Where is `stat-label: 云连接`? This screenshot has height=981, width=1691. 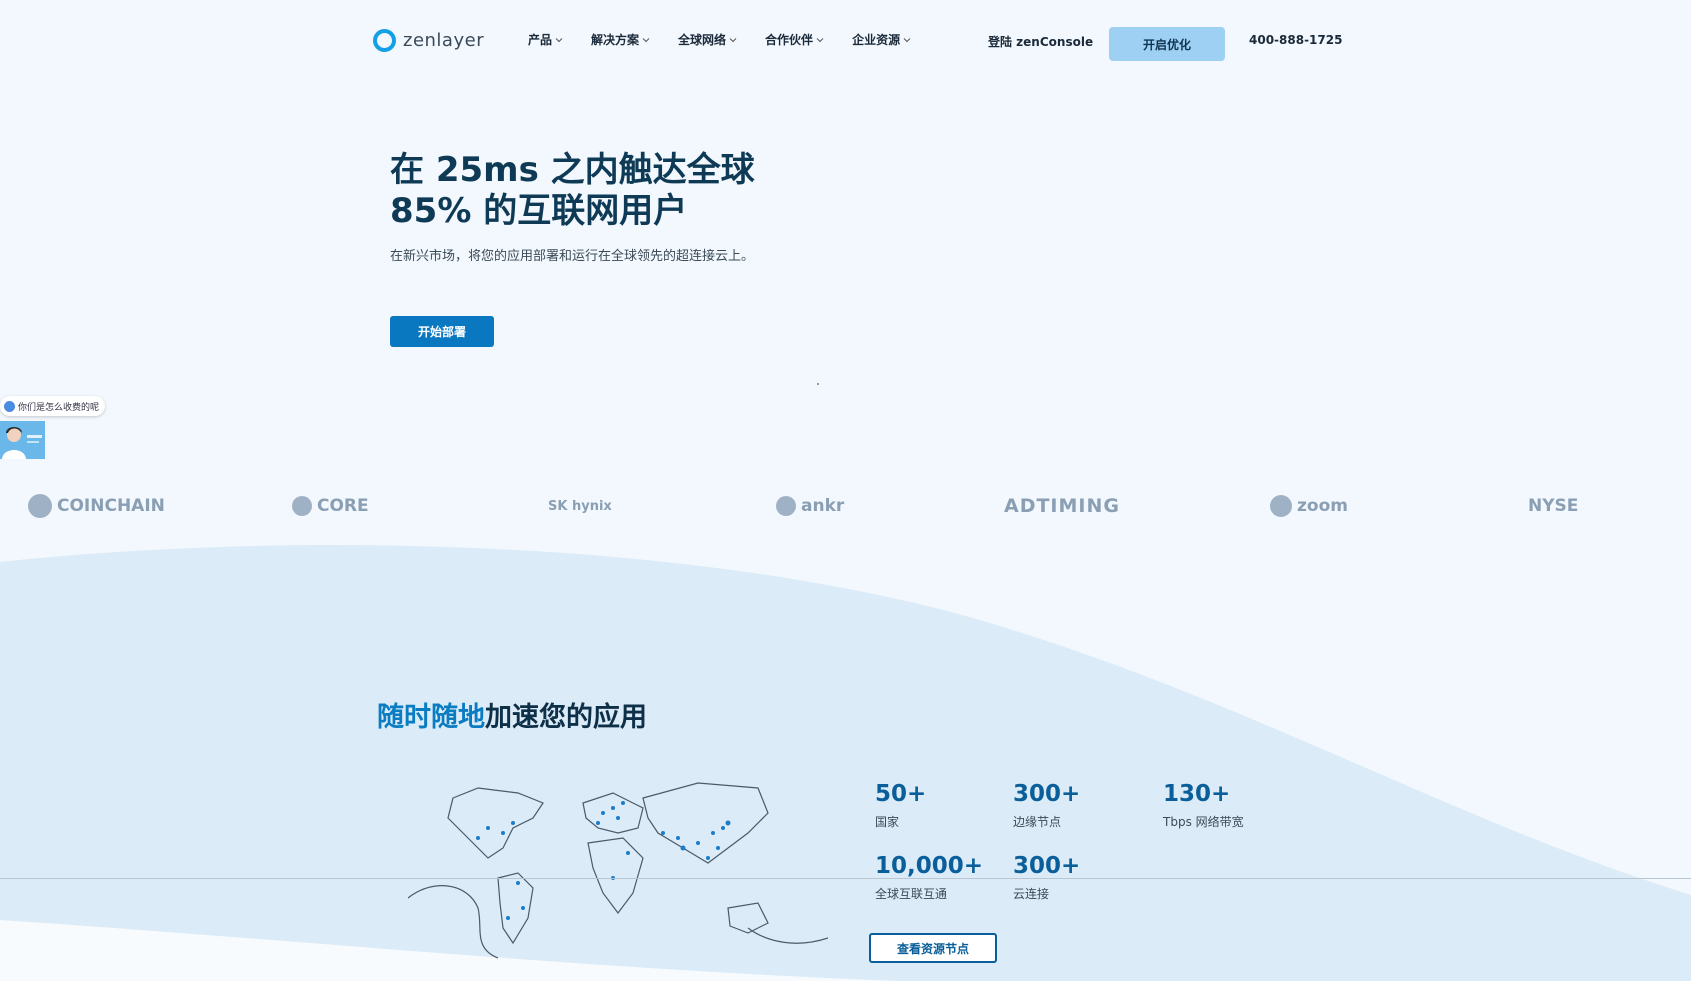 stat-label: 云连接 is located at coordinates (1031, 894).